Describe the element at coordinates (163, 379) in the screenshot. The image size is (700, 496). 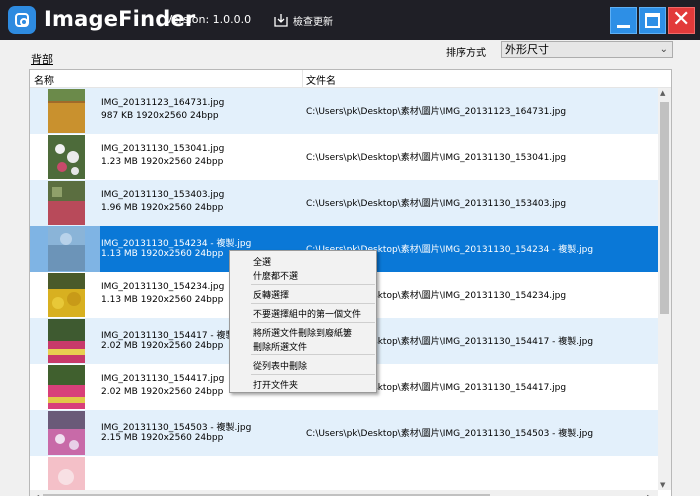
I see `file-name: IMG_20131130_154417.jpg` at that location.